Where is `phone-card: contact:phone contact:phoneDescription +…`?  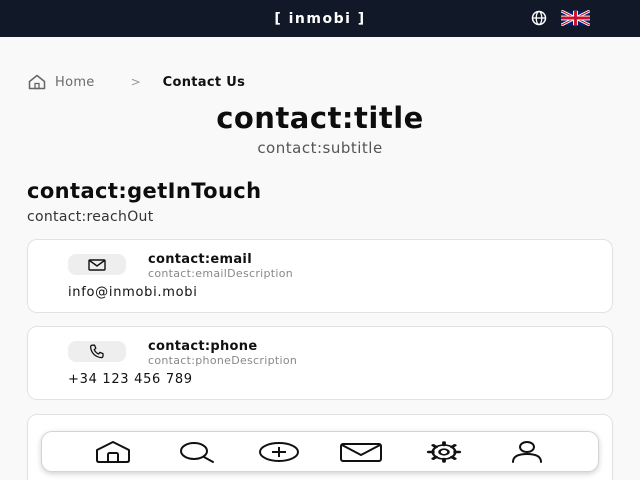 phone-card: contact:phone contact:phoneDescription +… is located at coordinates (320, 363).